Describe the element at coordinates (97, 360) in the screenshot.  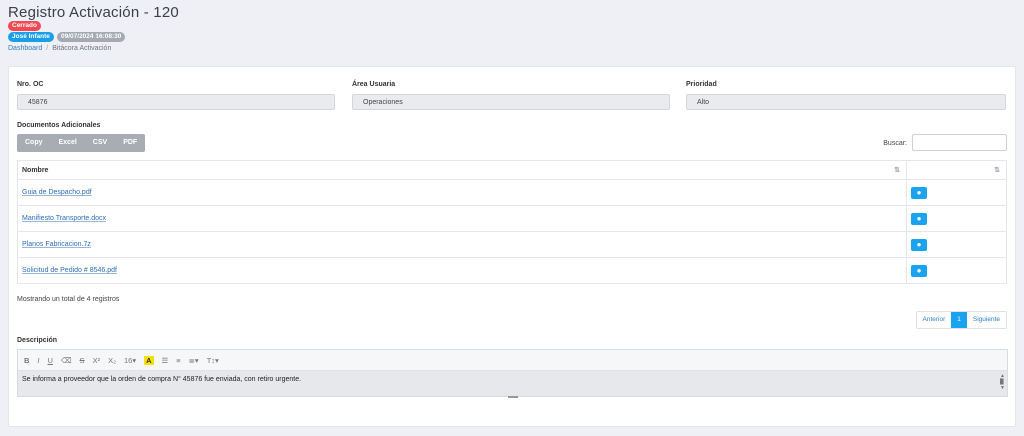
I see `superscript-icon: X²` at that location.